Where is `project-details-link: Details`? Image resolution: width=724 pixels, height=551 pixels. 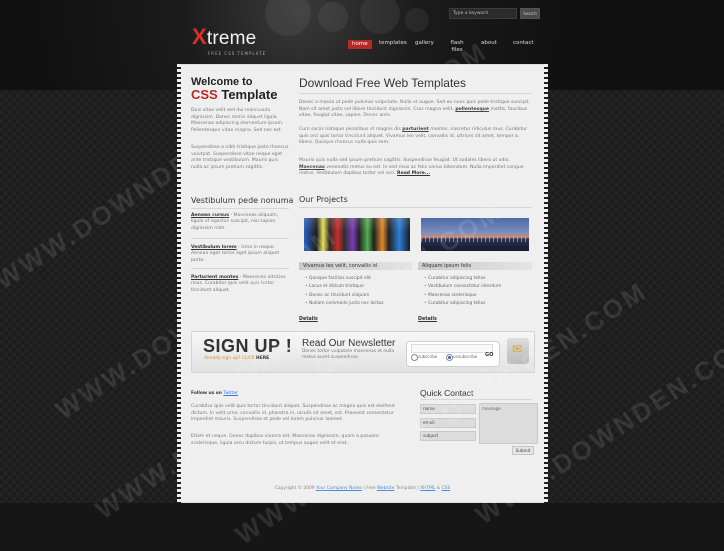
project-details-link: Details is located at coordinates (427, 319).